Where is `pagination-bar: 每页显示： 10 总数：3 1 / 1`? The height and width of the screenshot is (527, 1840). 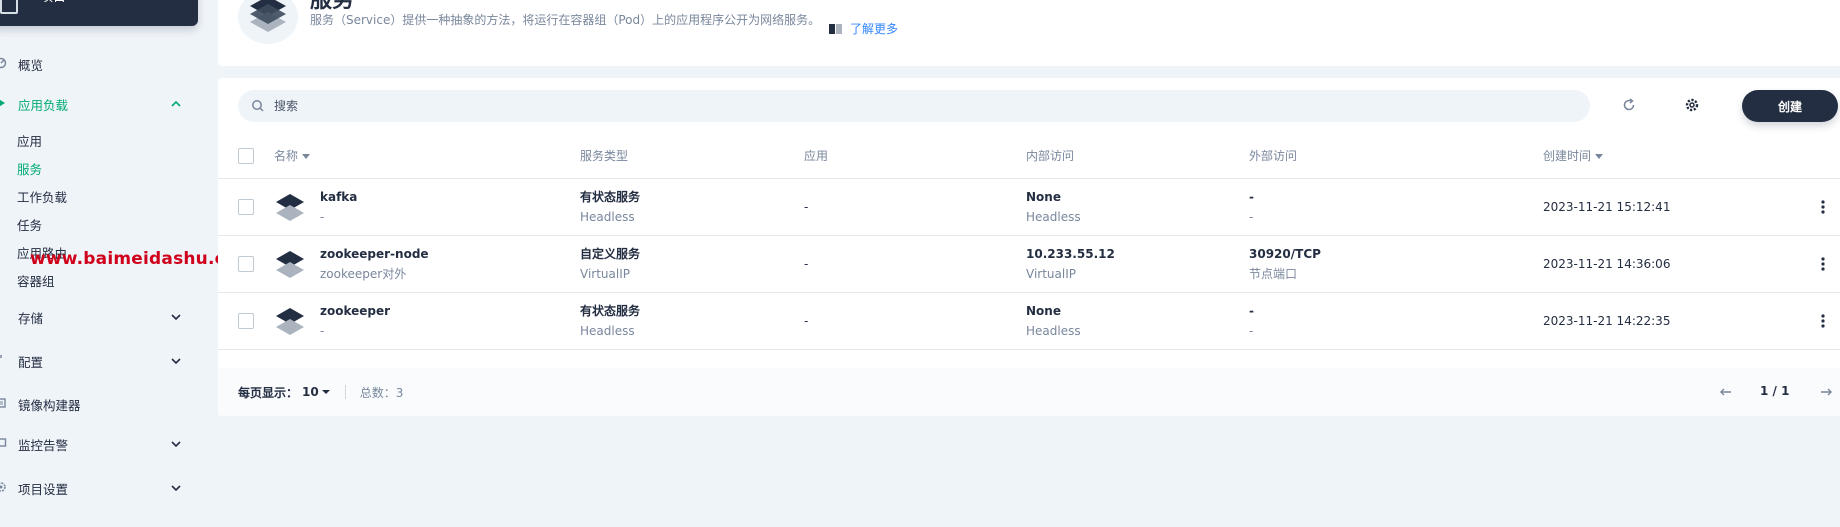 pagination-bar: 每页显示： 10 总数：3 1 / 1 is located at coordinates (1029, 392).